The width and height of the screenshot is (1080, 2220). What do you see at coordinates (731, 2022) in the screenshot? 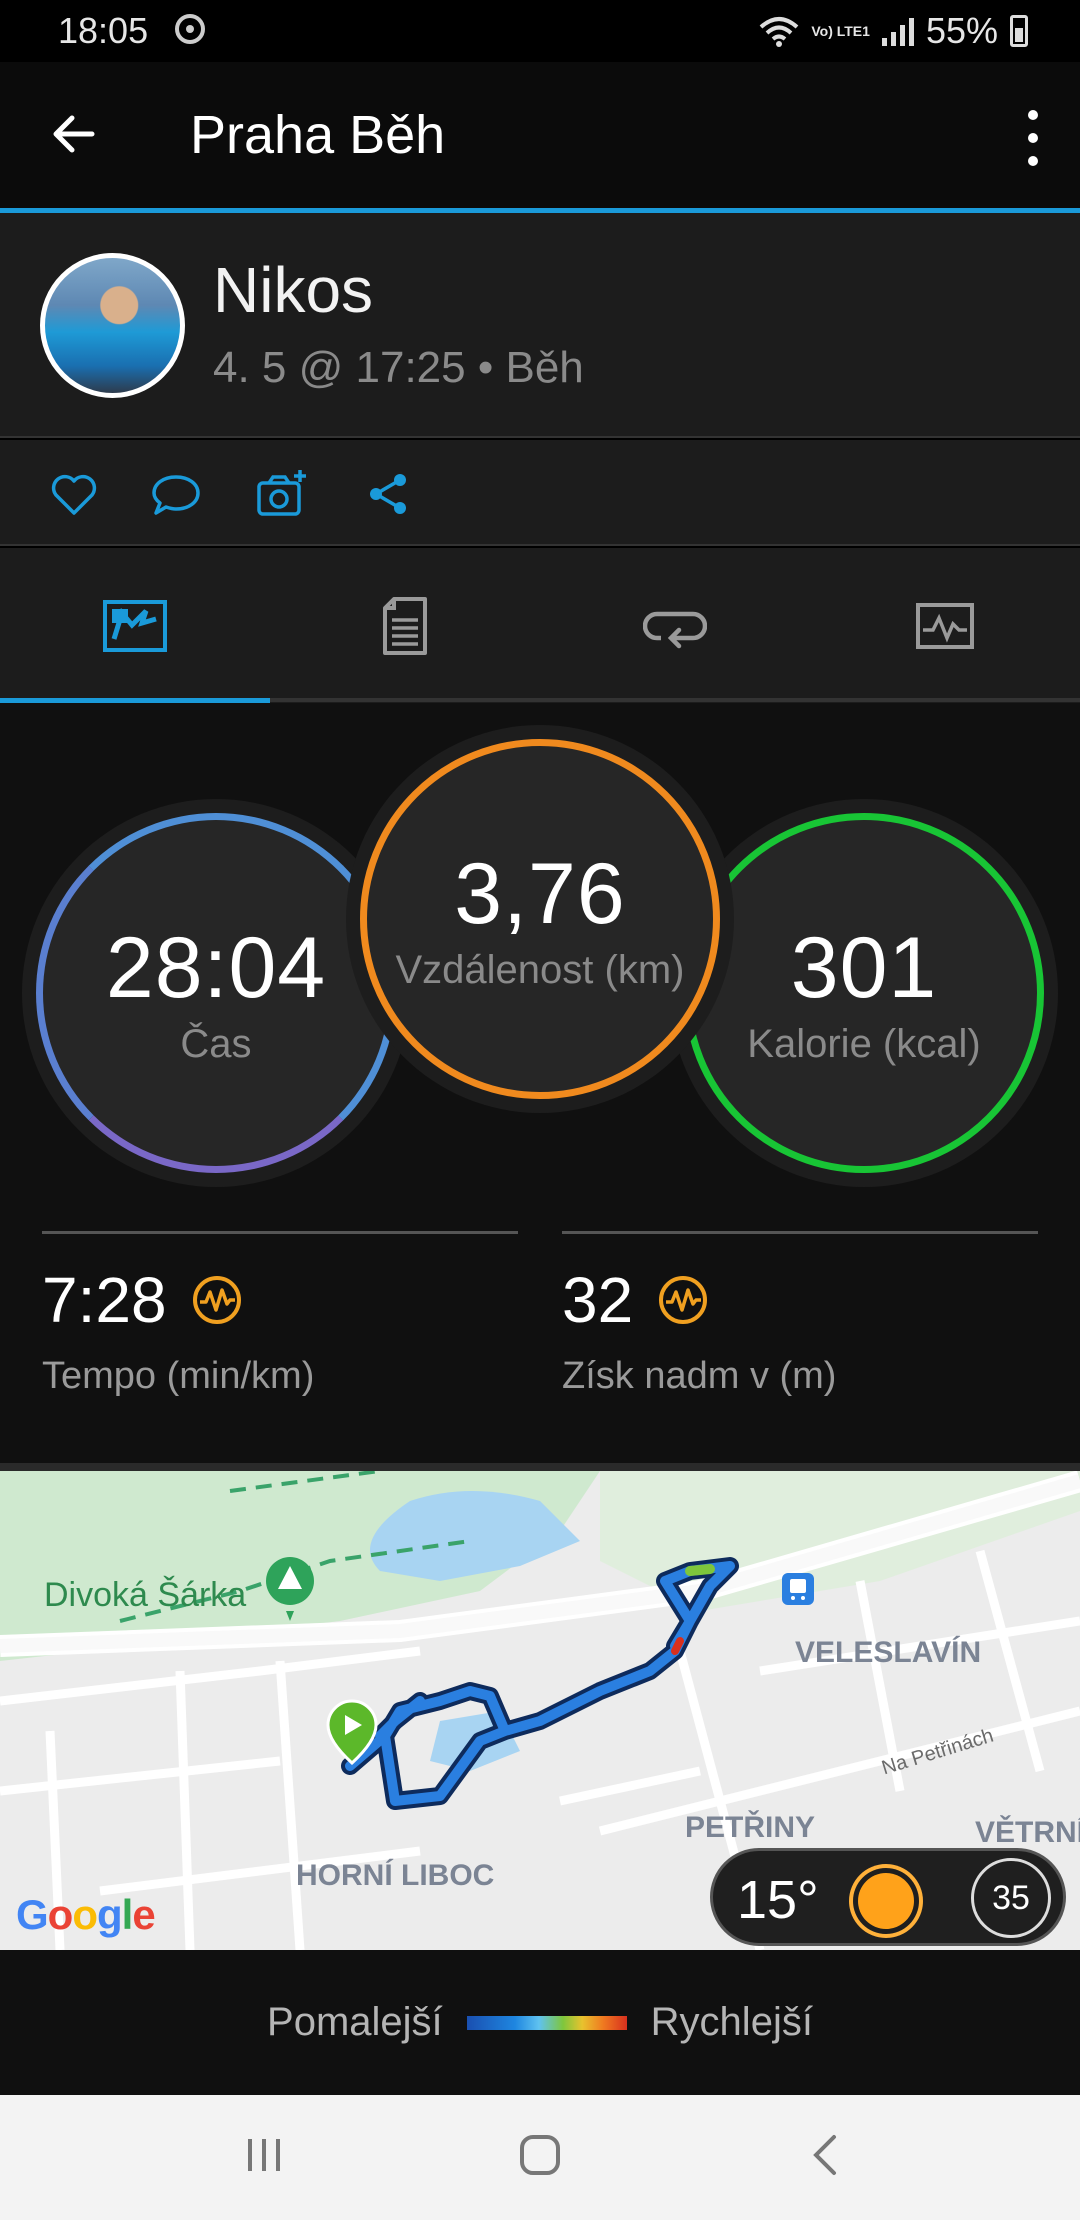
I see `legend-faster: Rychlejší` at bounding box center [731, 2022].